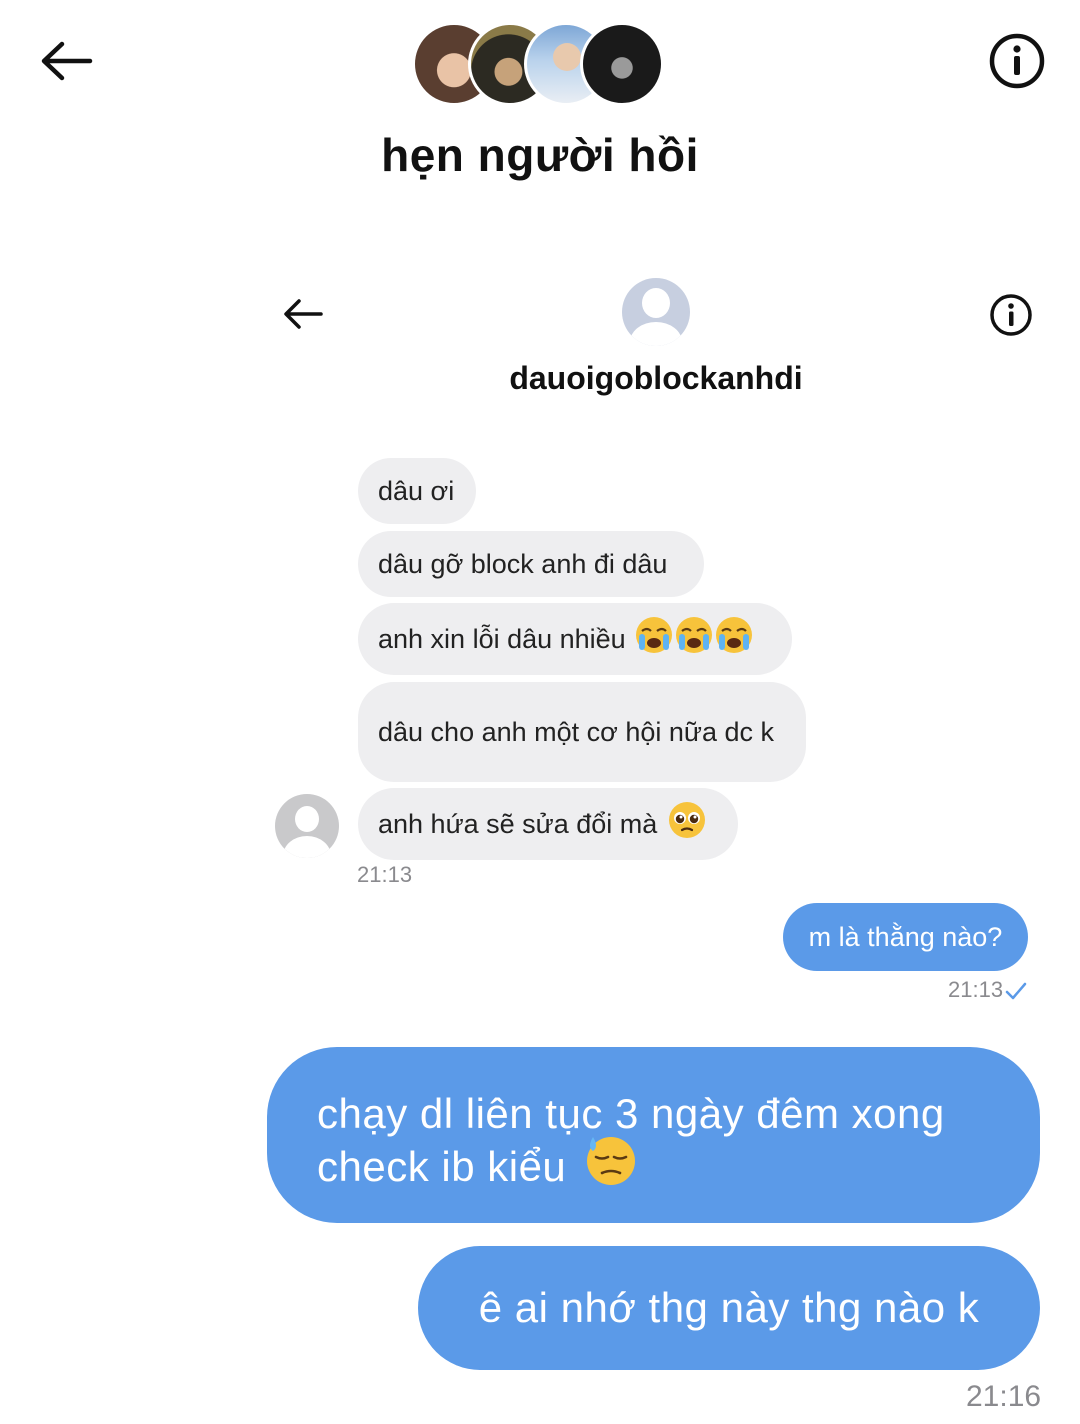 Image resolution: width=1080 pixels, height=1424 pixels. What do you see at coordinates (540, 155) in the screenshot?
I see `group-title: hẹn người hồi` at bounding box center [540, 155].